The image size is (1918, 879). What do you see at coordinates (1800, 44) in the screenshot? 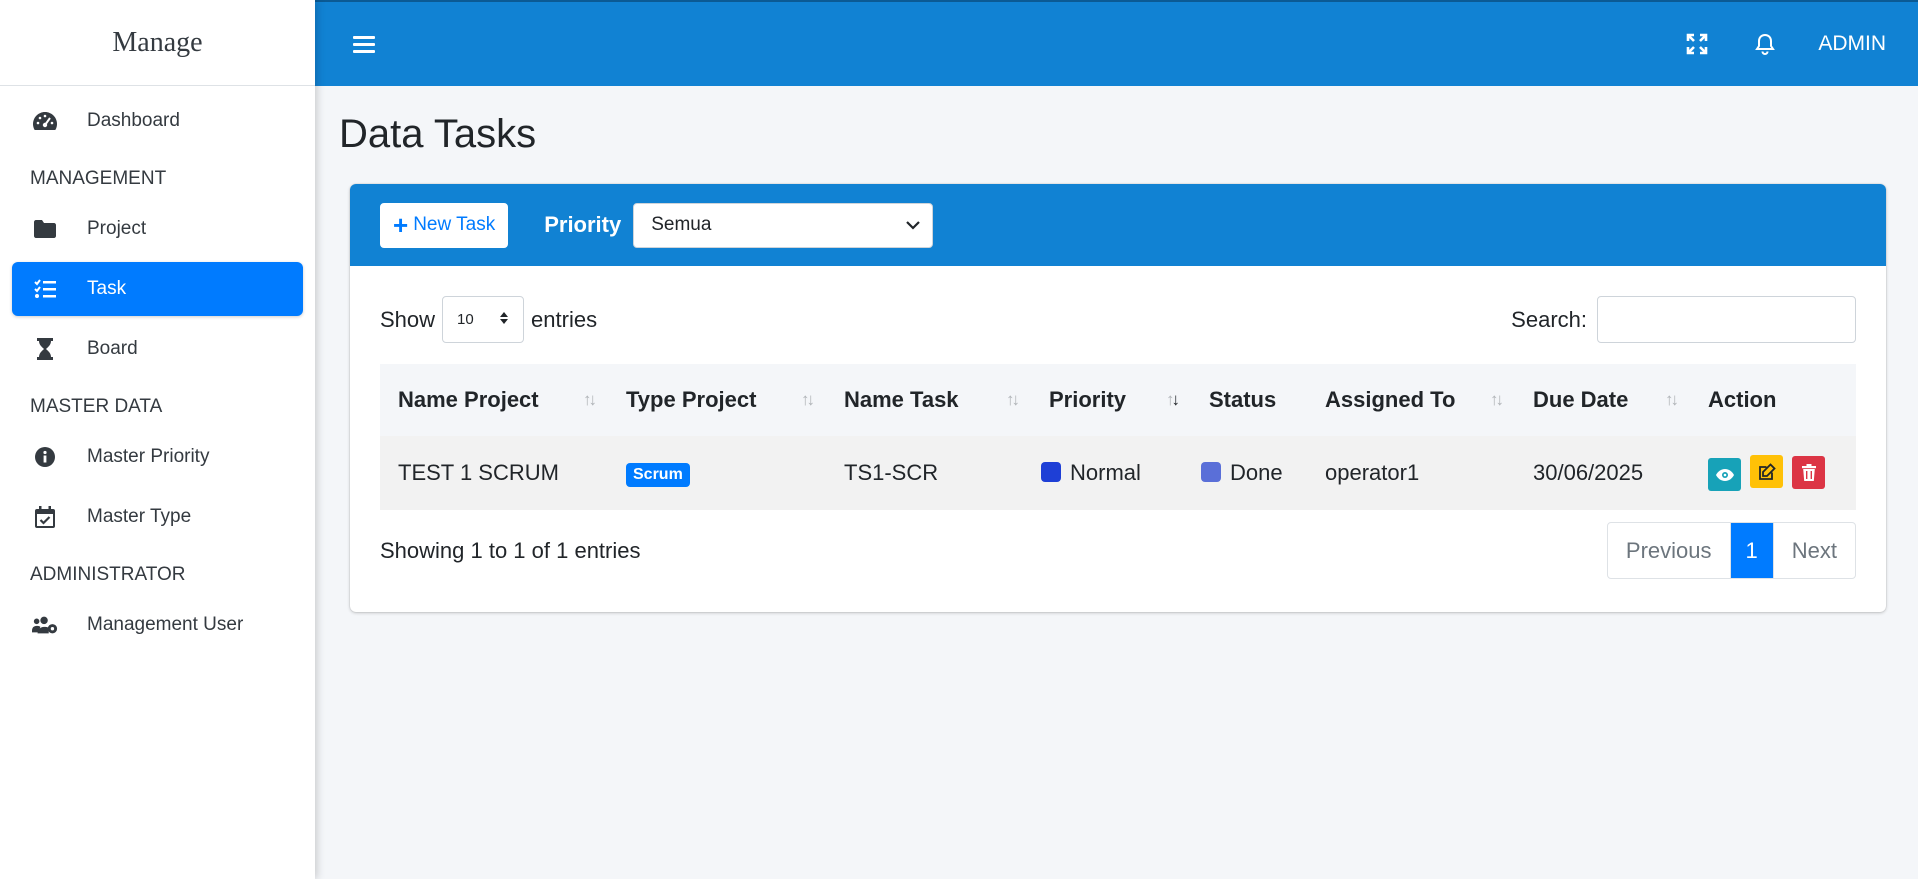
I see `topbar-right: ADMIN` at bounding box center [1800, 44].